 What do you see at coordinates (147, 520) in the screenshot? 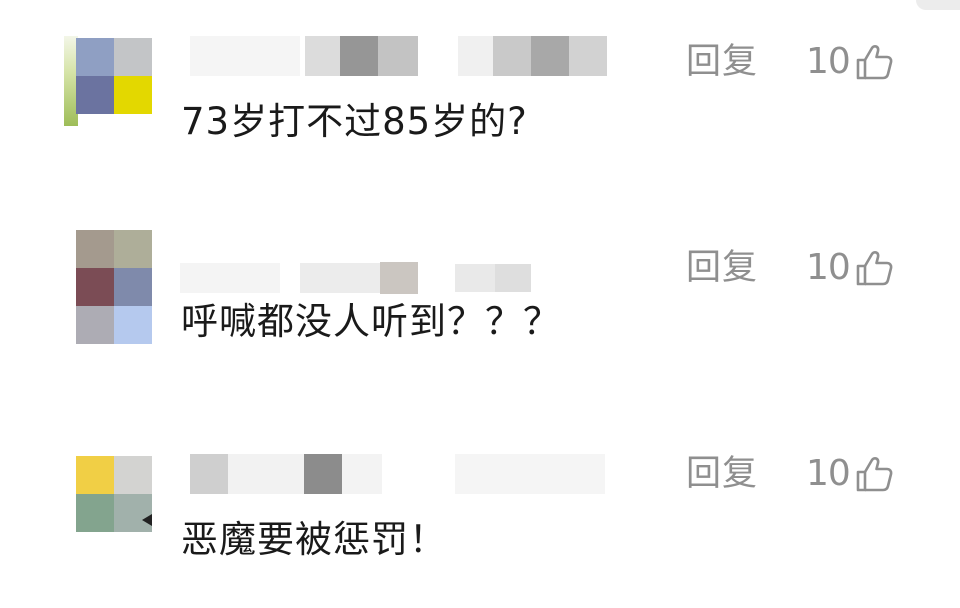
I see `avatar-overlay-arrow-icon` at bounding box center [147, 520].